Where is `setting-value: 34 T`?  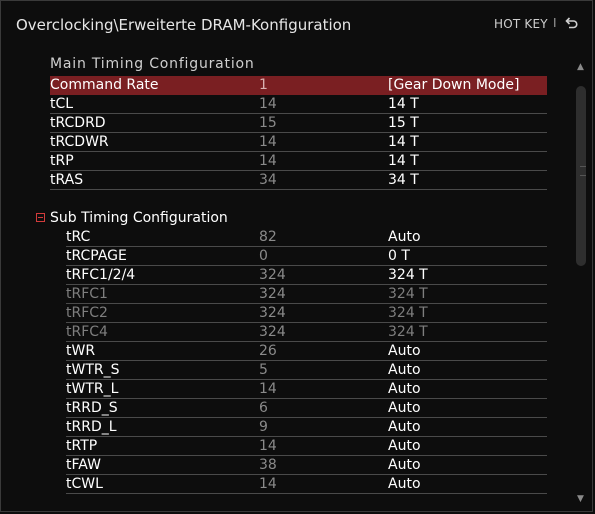
setting-value: 34 T is located at coordinates (403, 180).